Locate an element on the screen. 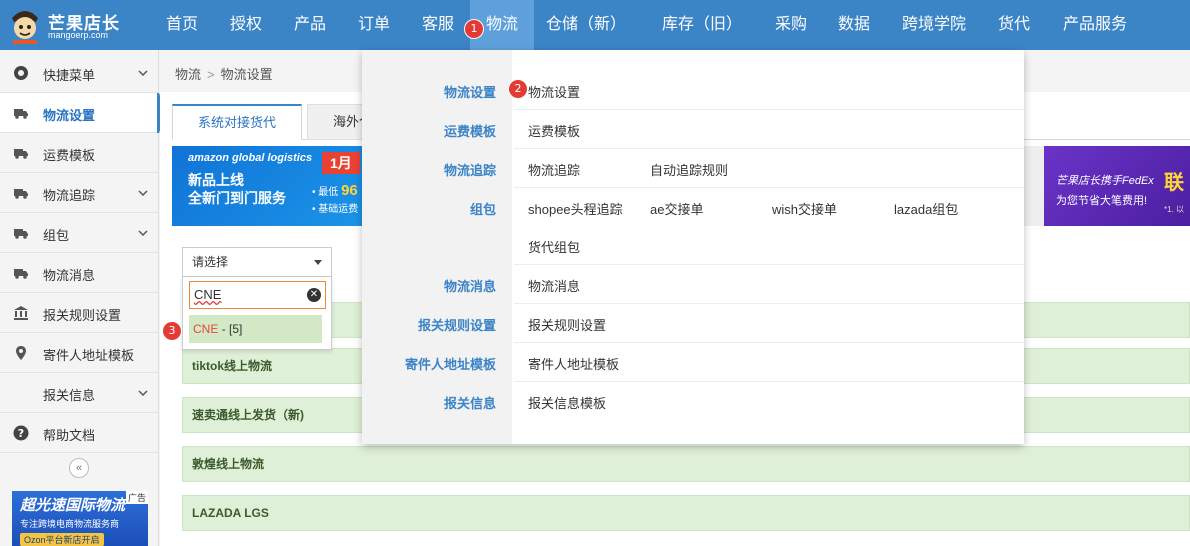 Image resolution: width=1190 pixels, height=546 pixels. mega-cat-customs-rules: 报关规则设置 is located at coordinates (426, 324).